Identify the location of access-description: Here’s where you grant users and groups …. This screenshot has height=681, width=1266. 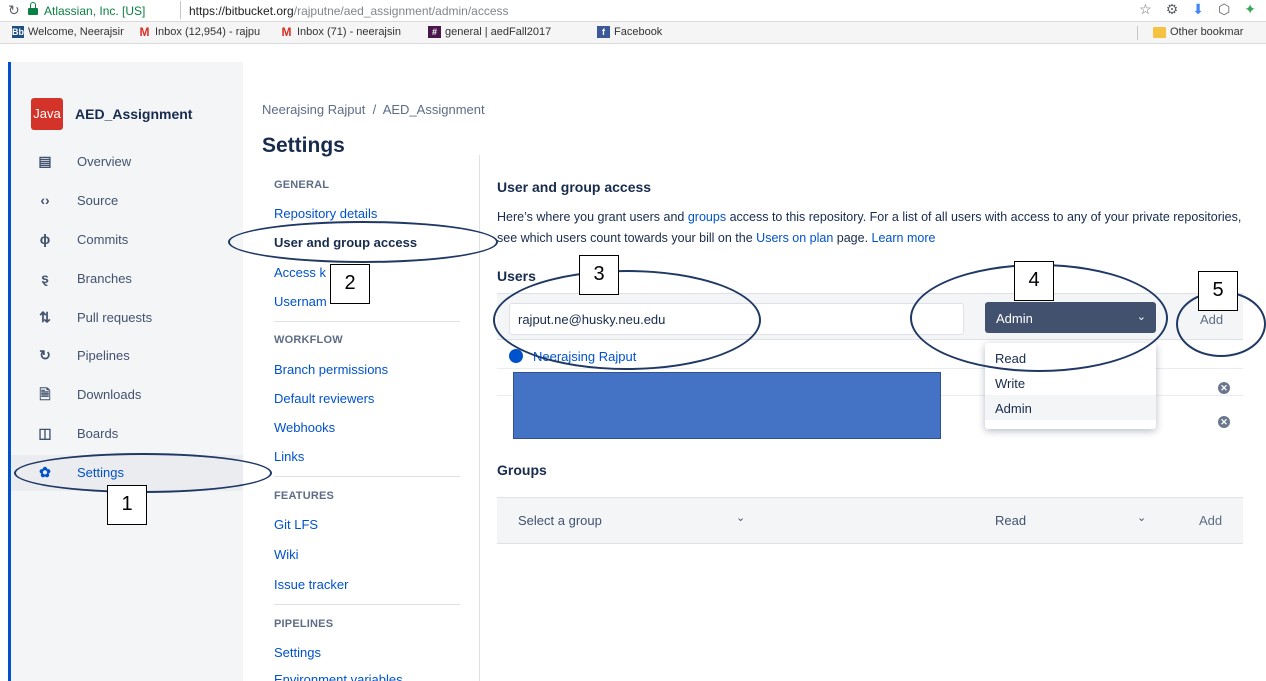
(872, 228).